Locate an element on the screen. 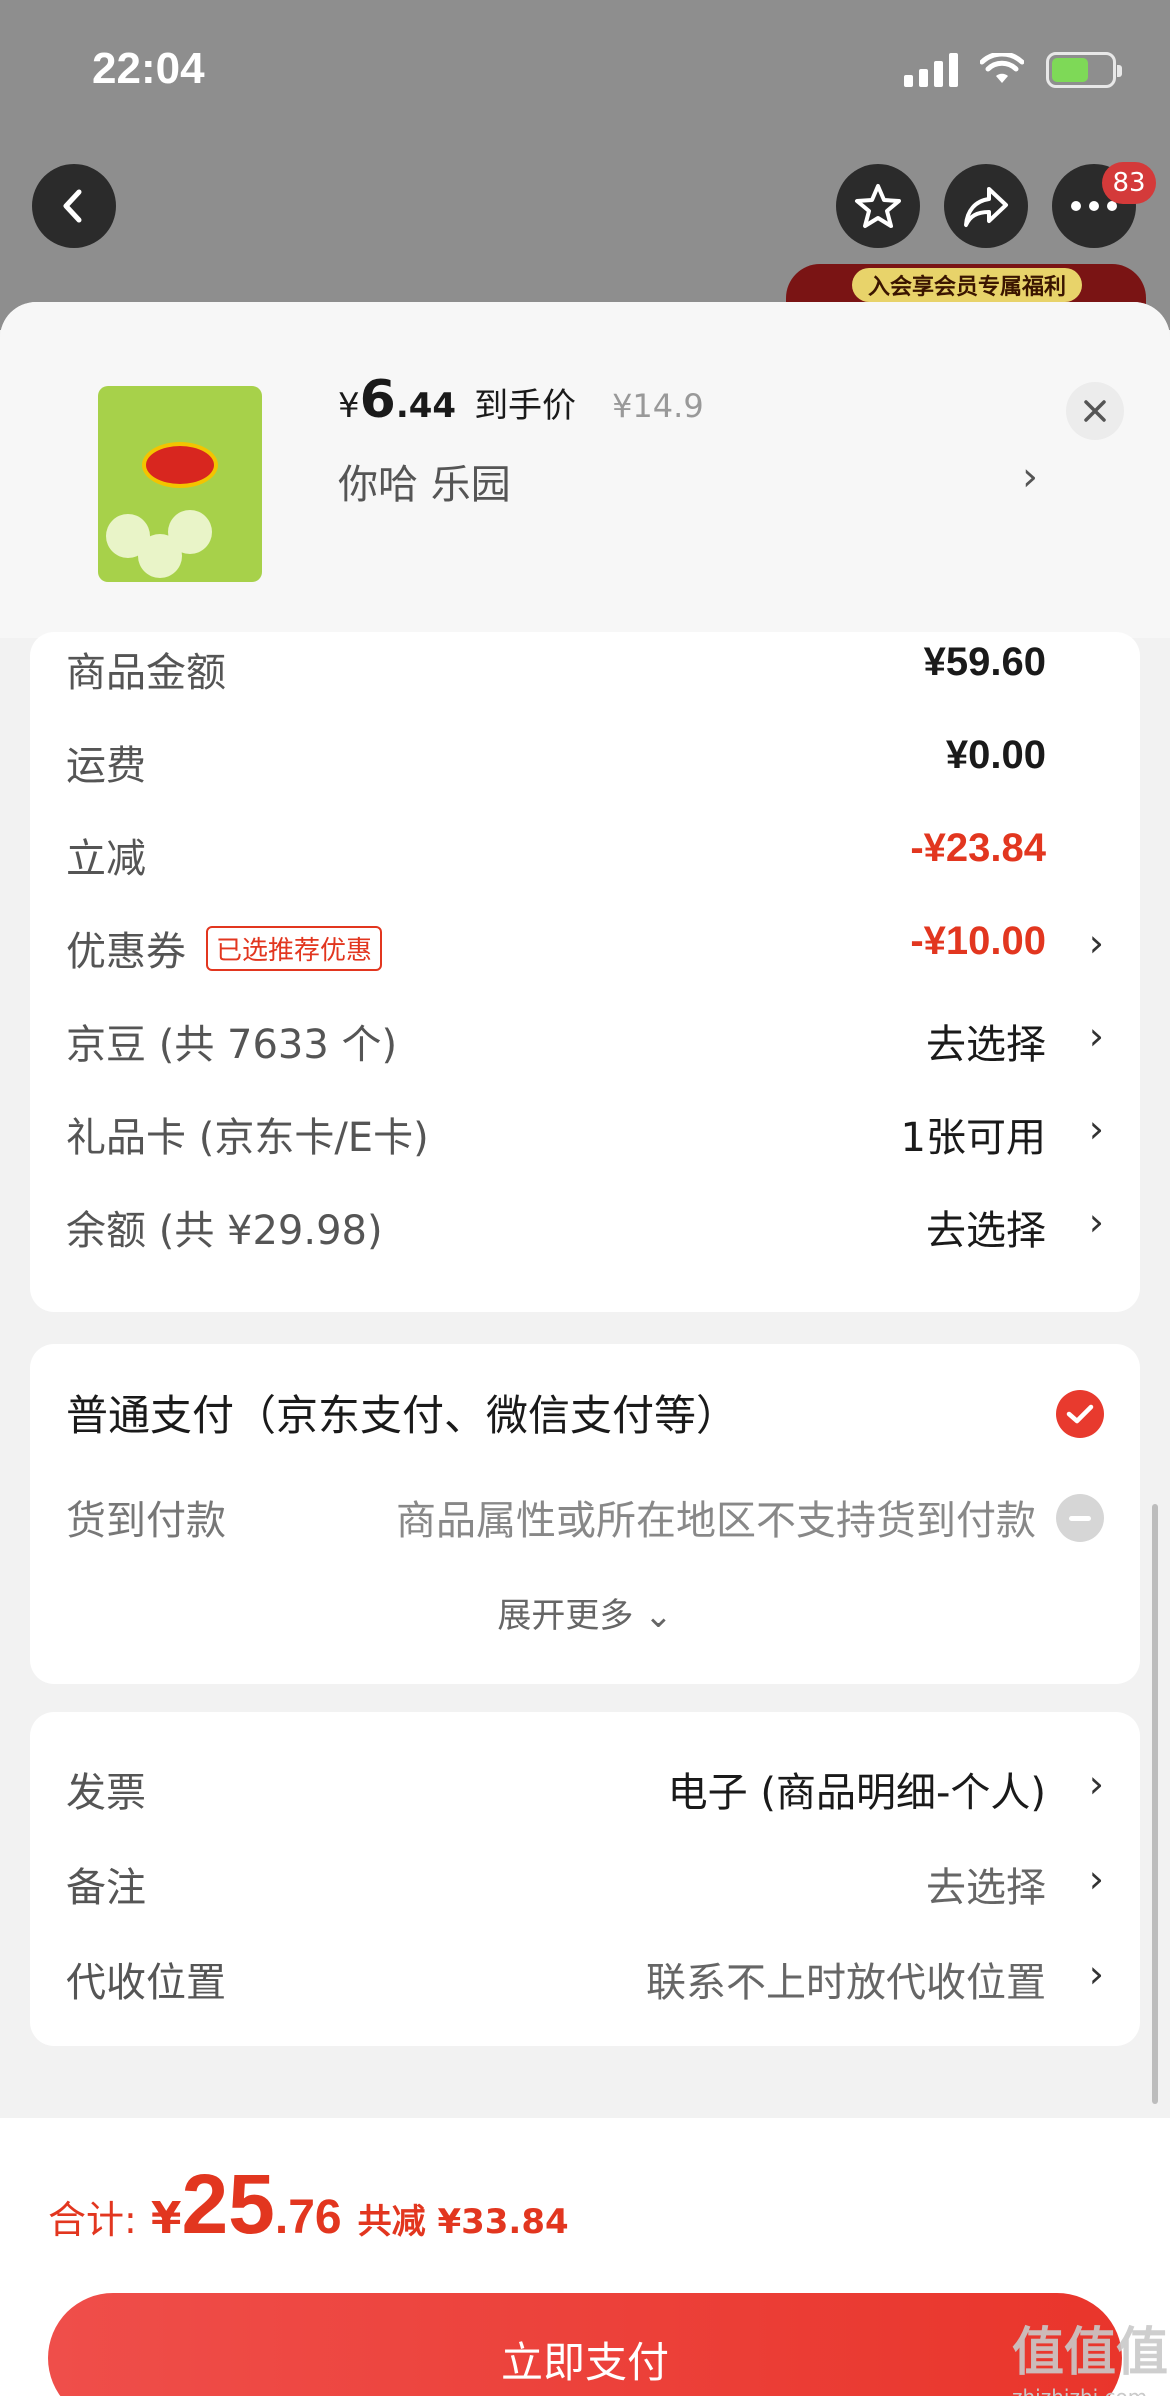 The height and width of the screenshot is (2396, 1170). price-integer: 6 is located at coordinates (377, 400).